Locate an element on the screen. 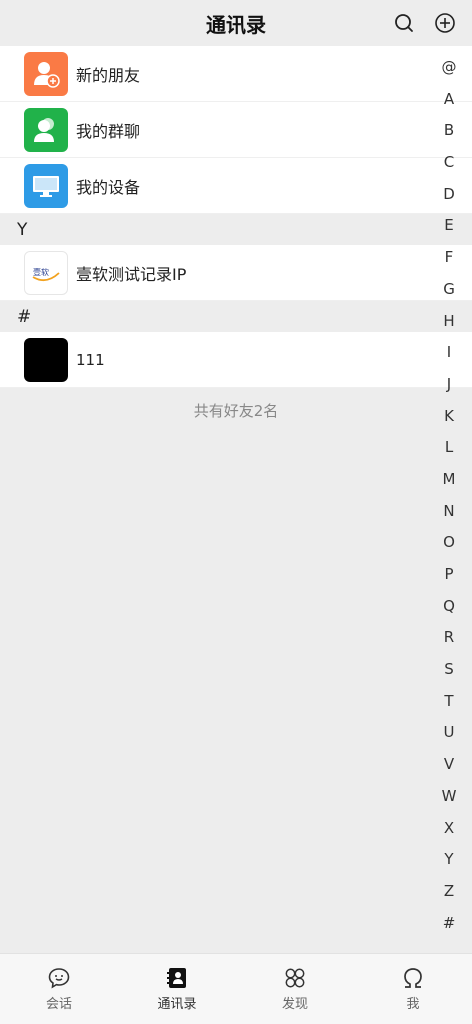 This screenshot has width=472, height=1024. yiruan-logo-icon: 壹软 is located at coordinates (46, 274).